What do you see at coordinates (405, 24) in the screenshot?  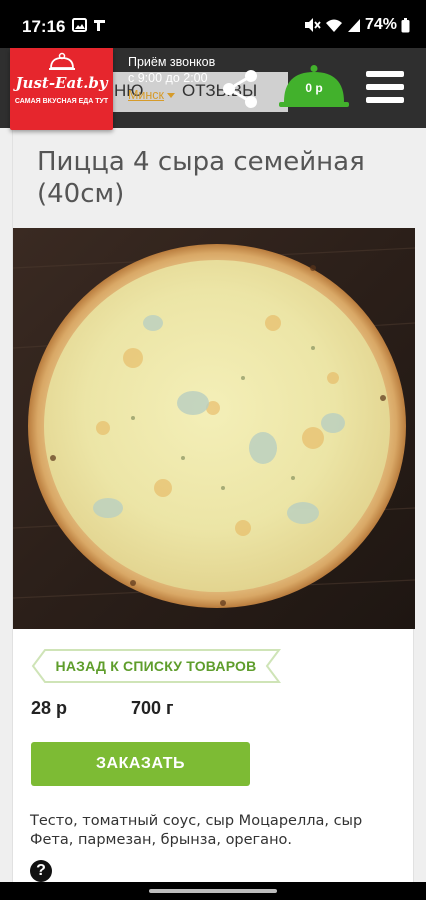 I see `battery-icon` at bounding box center [405, 24].